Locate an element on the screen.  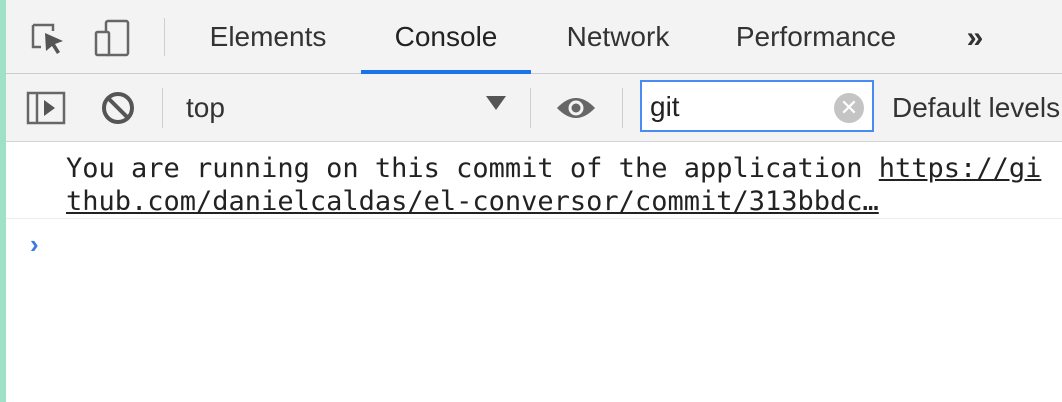
tab-elements: Elements is located at coordinates (268, 37).